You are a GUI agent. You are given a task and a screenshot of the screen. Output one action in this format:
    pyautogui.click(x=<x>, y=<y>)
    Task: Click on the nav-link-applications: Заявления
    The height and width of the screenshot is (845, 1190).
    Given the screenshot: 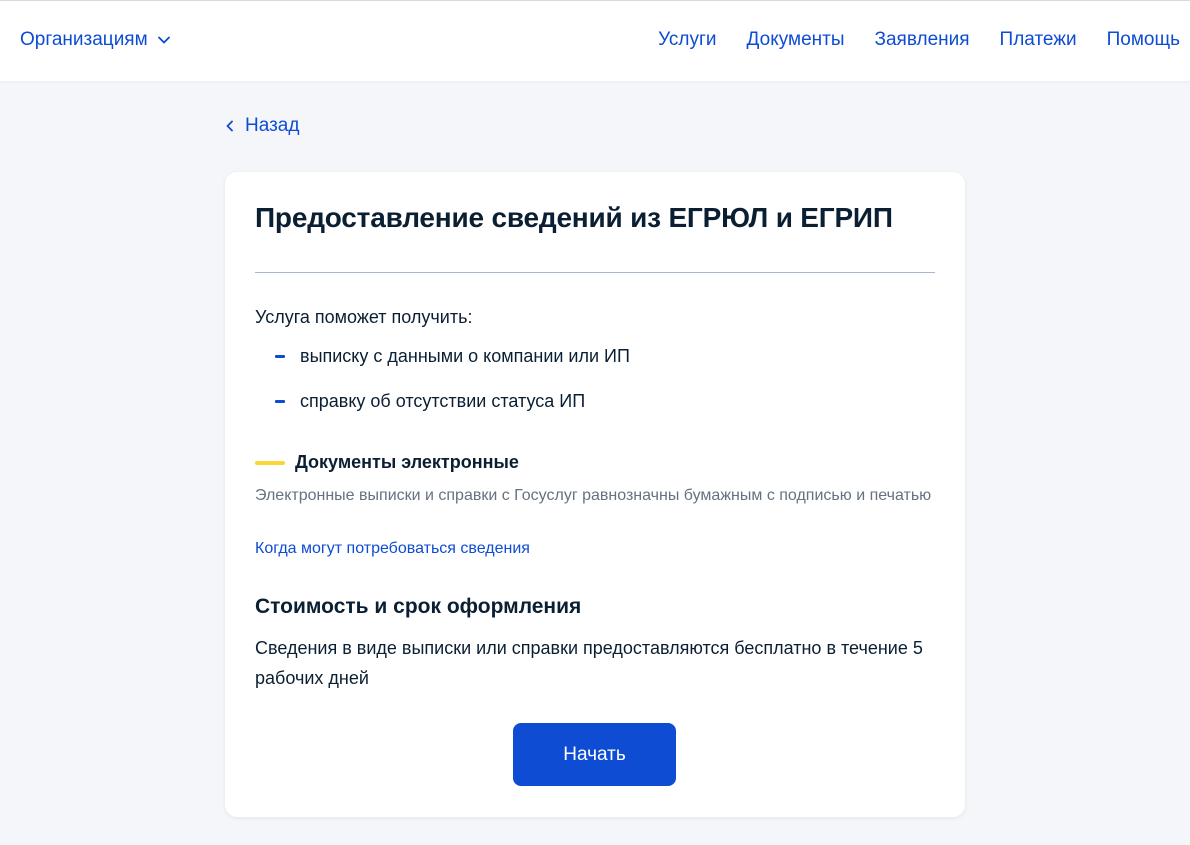 What is the action you would take?
    pyautogui.click(x=922, y=40)
    